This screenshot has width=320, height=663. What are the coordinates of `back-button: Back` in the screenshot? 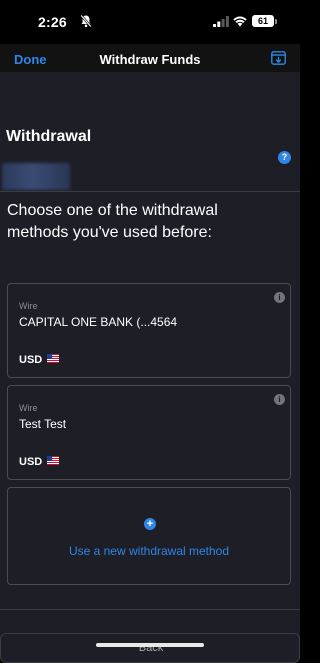 It's located at (150, 648).